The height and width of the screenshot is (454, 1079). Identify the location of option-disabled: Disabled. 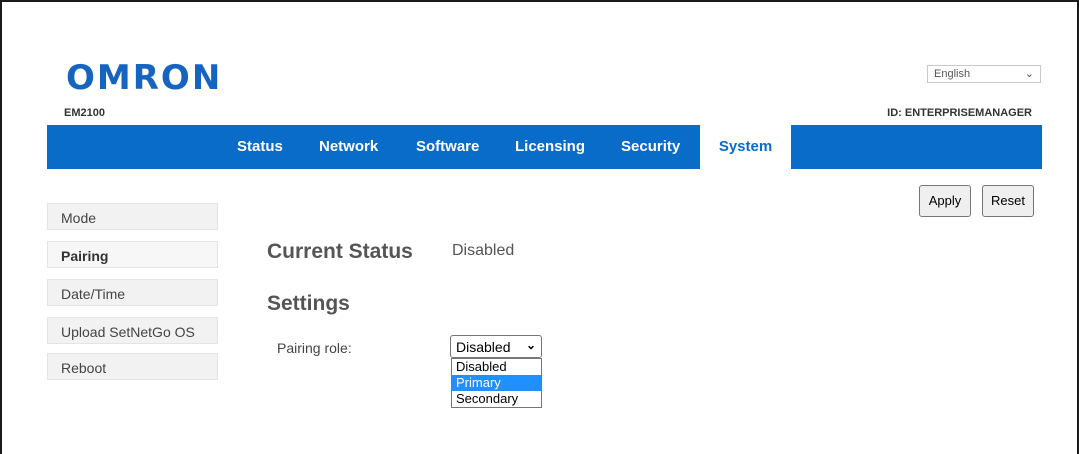
(496, 367).